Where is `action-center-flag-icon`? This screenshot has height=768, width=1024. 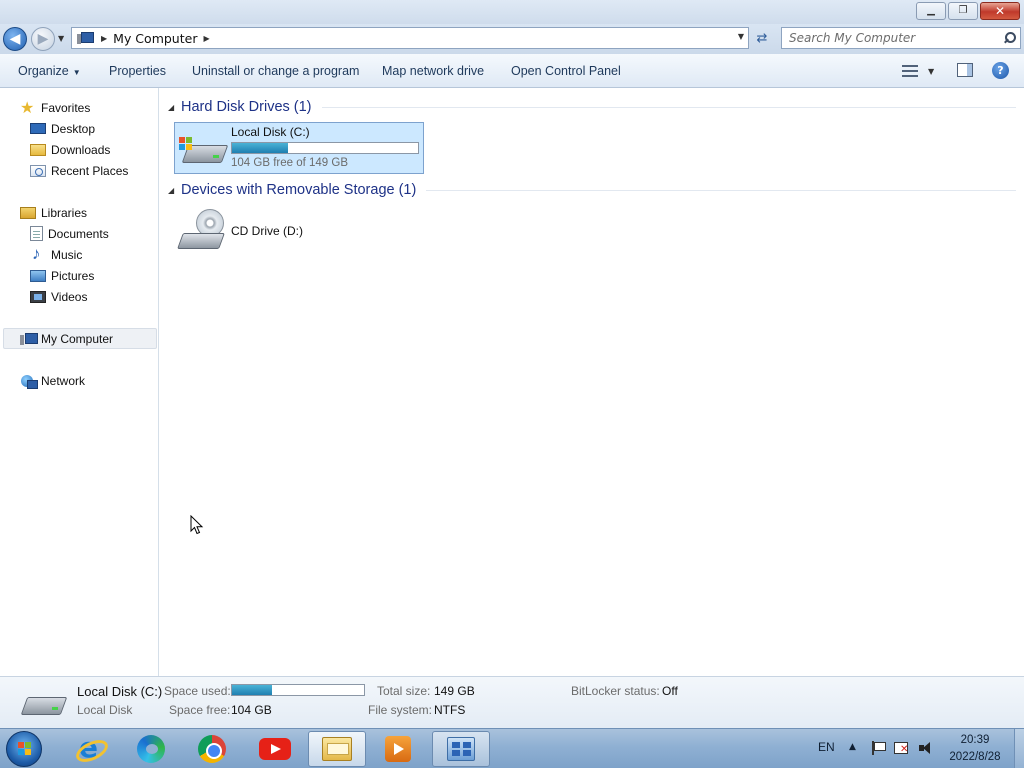 action-center-flag-icon is located at coordinates (878, 748).